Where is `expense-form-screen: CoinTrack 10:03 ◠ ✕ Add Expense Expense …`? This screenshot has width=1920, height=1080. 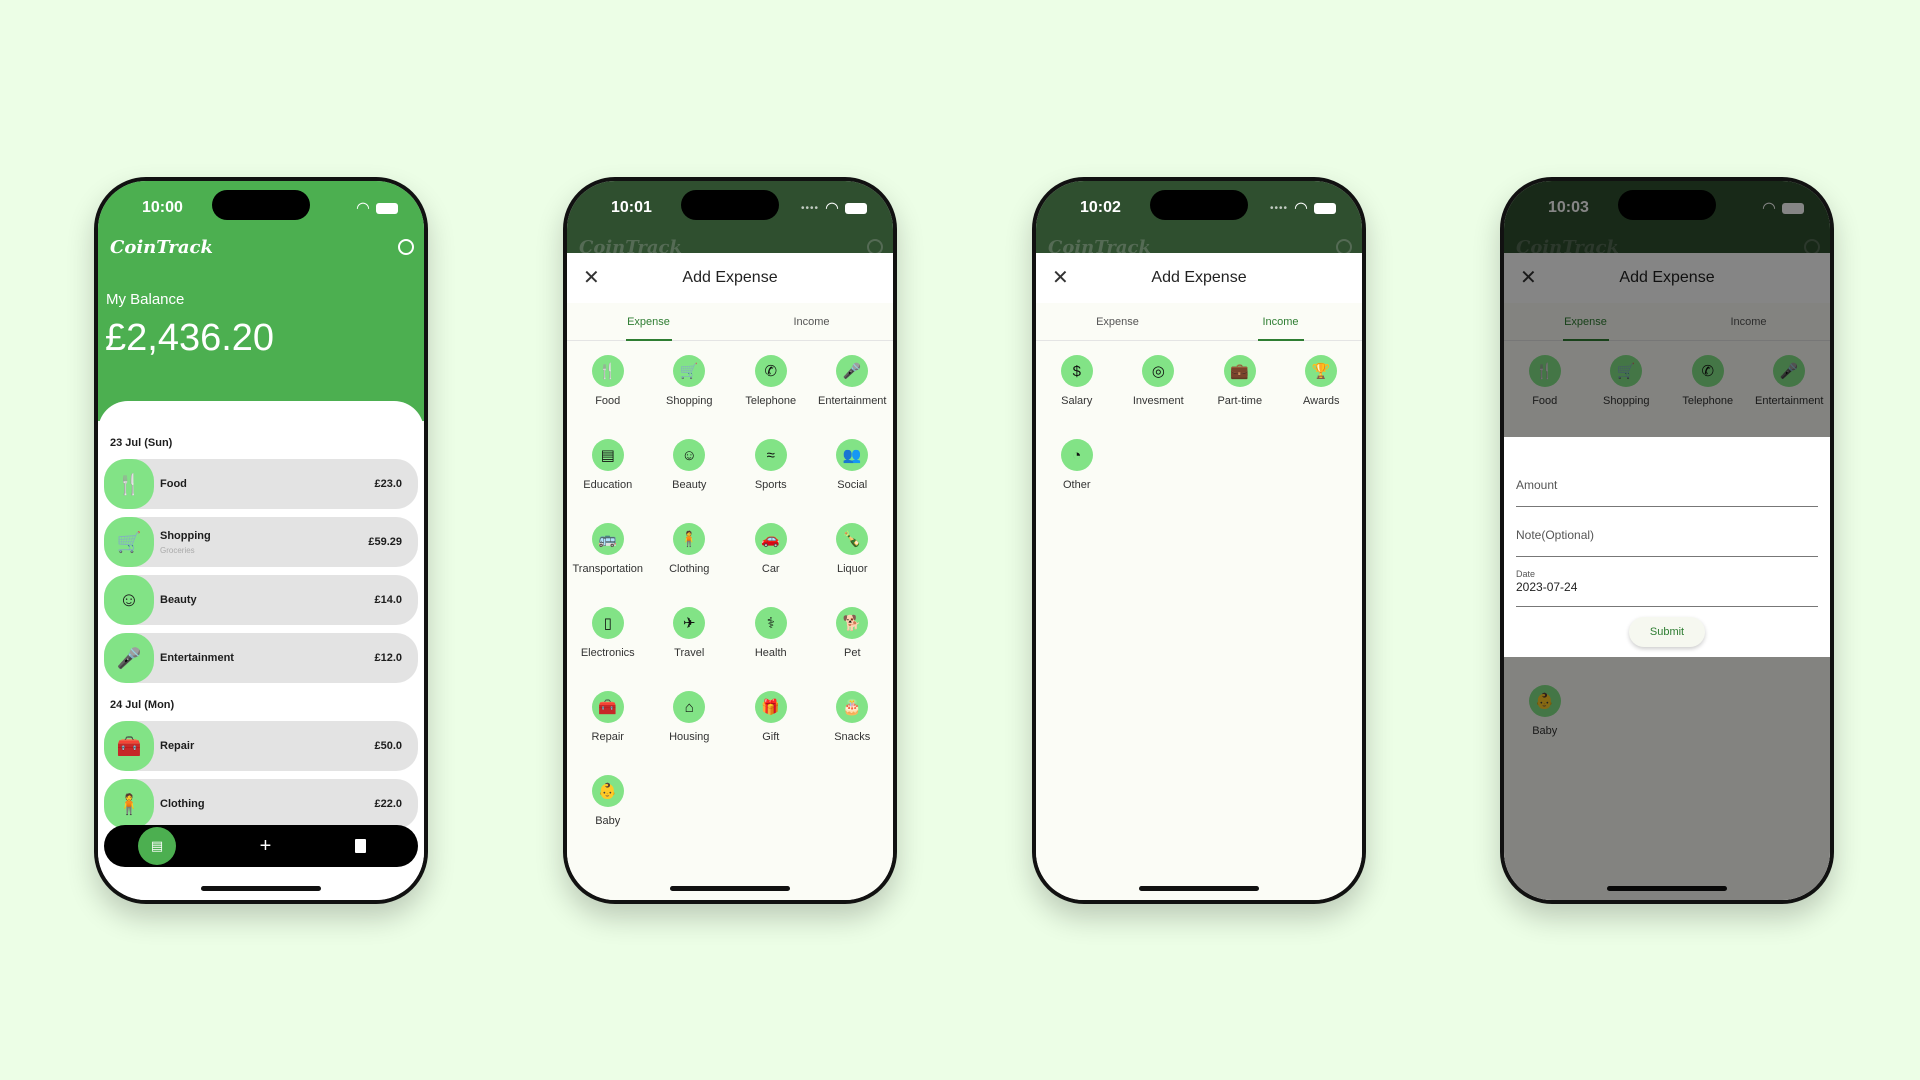 expense-form-screen: CoinTrack 10:03 ◠ ✕ Add Expense Expense … is located at coordinates (1667, 540).